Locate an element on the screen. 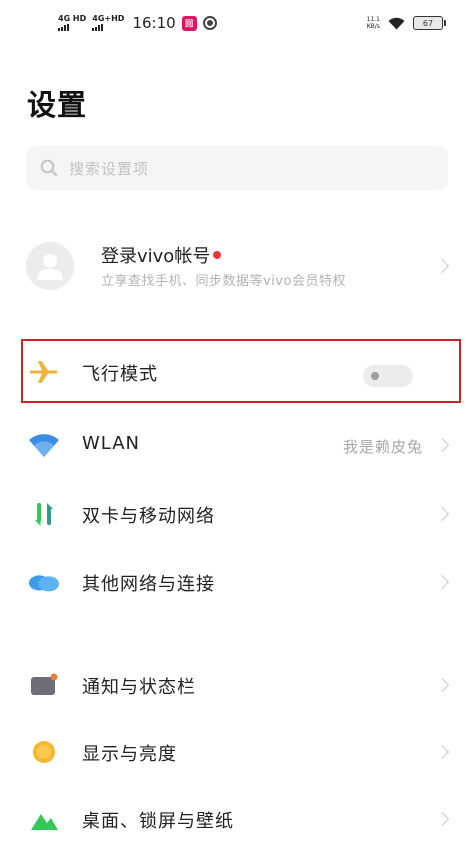  account-title: 登录vivo帐号 is located at coordinates (161, 255).